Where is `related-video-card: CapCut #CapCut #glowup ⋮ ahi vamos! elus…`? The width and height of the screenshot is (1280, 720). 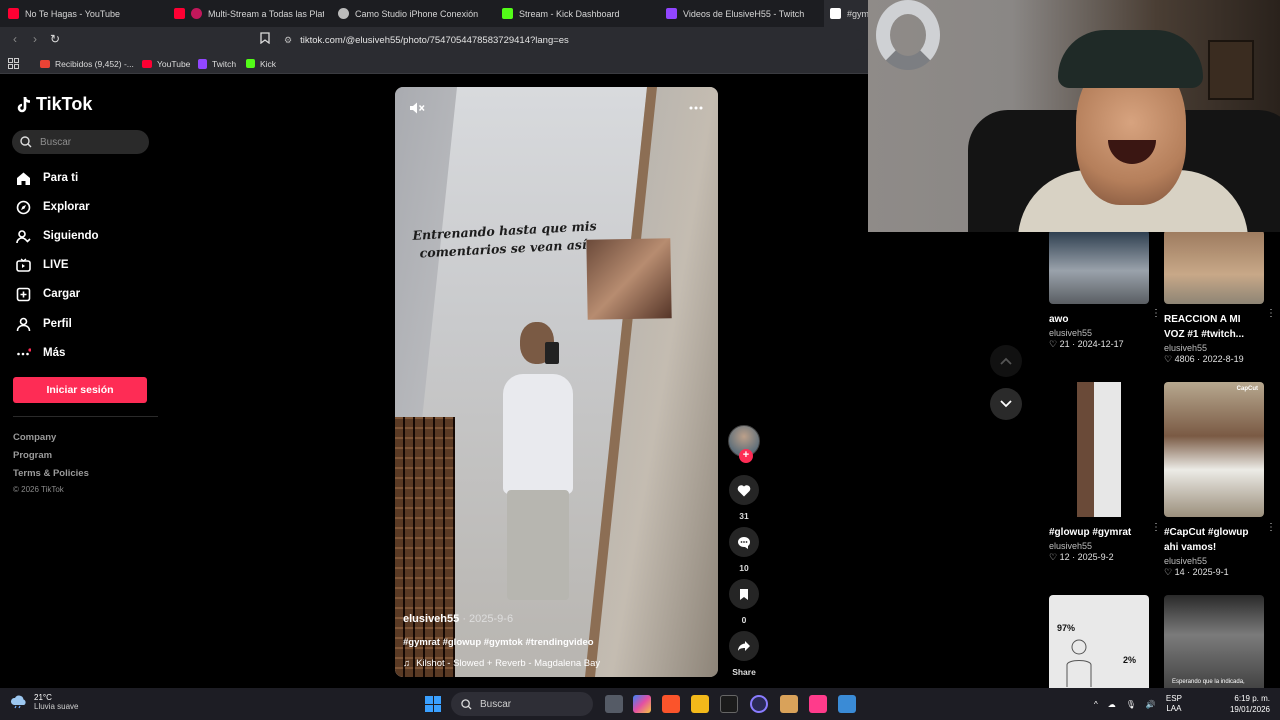
related-video-card: CapCut #CapCut #glowup ⋮ ahi vamos! elus… is located at coordinates (1220, 480).